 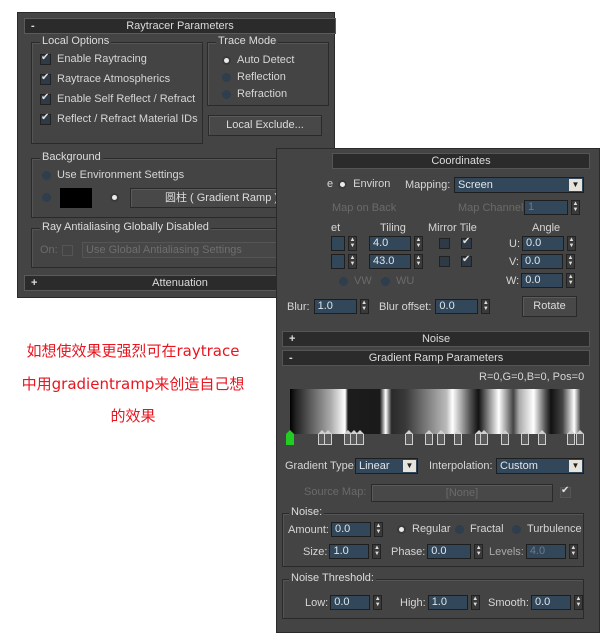 What do you see at coordinates (372, 184) in the screenshot?
I see `radio-label: Environ` at bounding box center [372, 184].